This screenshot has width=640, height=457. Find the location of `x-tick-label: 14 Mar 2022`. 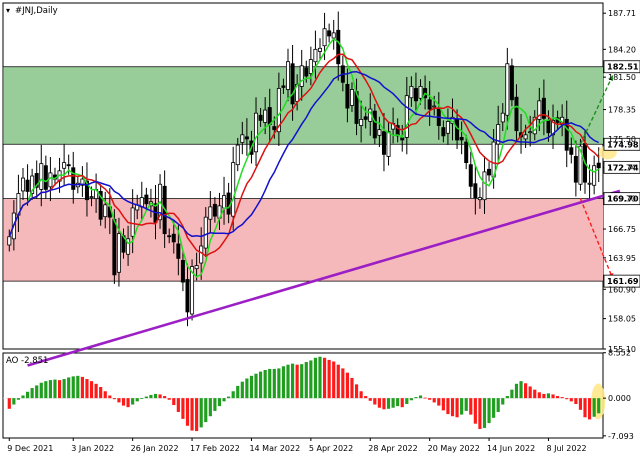

x-tick-label: 14 Mar 2022 is located at coordinates (274, 448).